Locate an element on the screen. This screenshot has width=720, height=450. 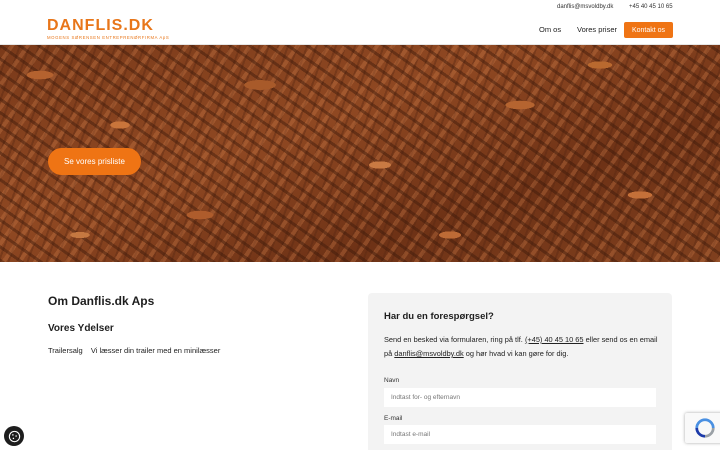
name-input is located at coordinates (520, 397).